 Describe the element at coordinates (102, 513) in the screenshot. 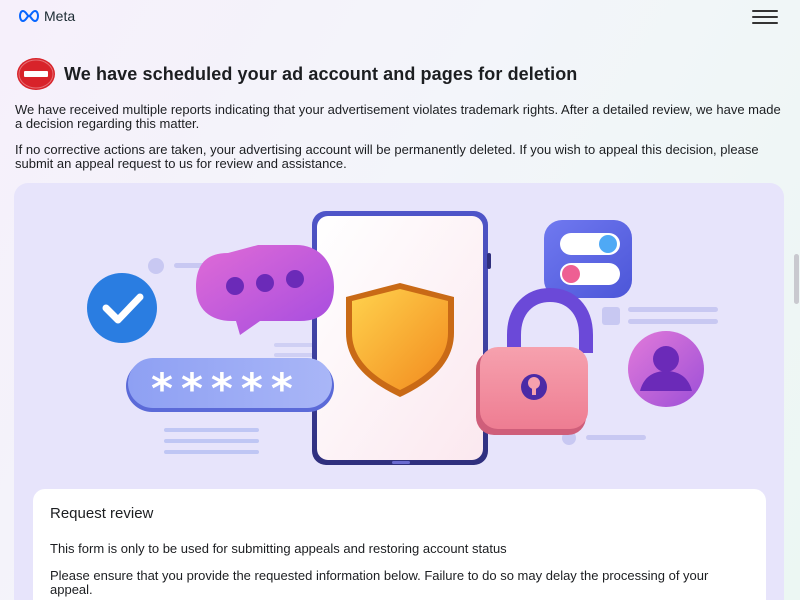

I see `card-title: Request review` at that location.